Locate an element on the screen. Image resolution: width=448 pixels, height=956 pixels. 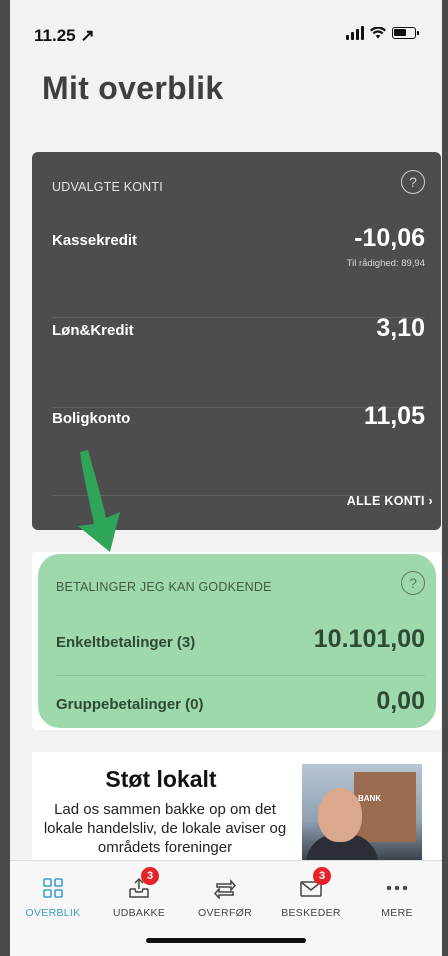
status-time: 11.25 ↗ is located at coordinates (64, 35).